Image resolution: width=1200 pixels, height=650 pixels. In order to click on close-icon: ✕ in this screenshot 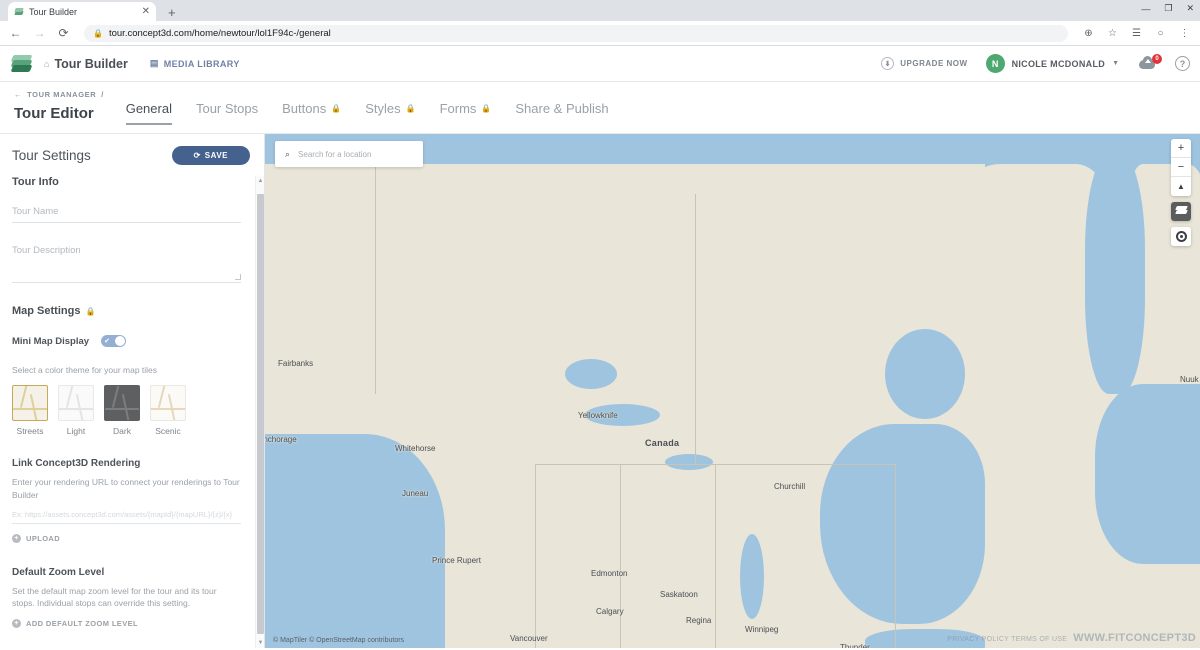, I will do `click(146, 11)`.